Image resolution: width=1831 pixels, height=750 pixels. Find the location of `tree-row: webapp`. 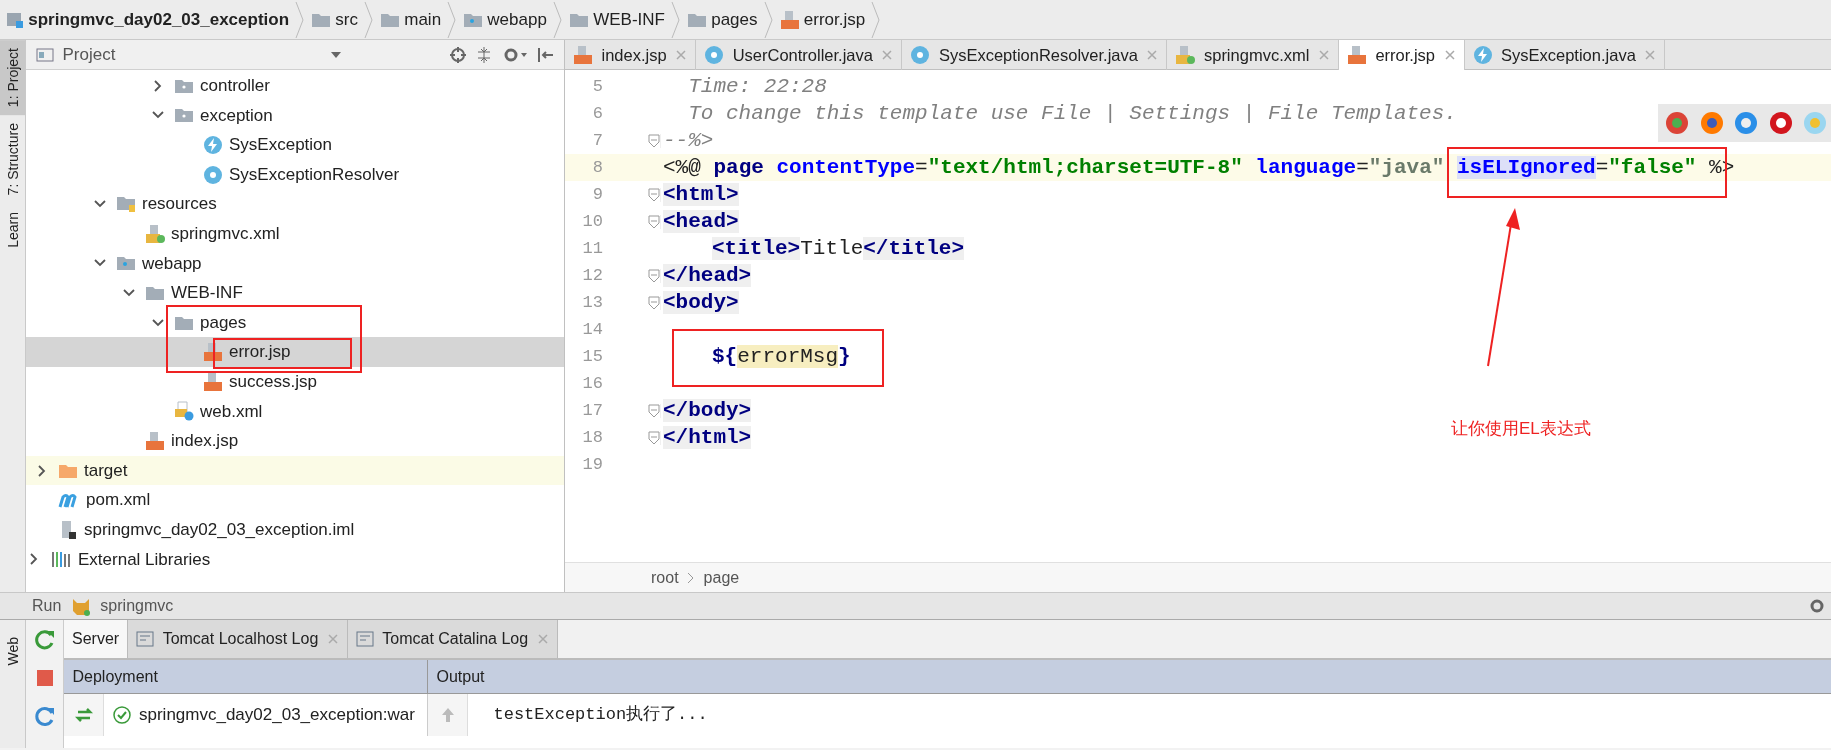

tree-row: webapp is located at coordinates (295, 263).